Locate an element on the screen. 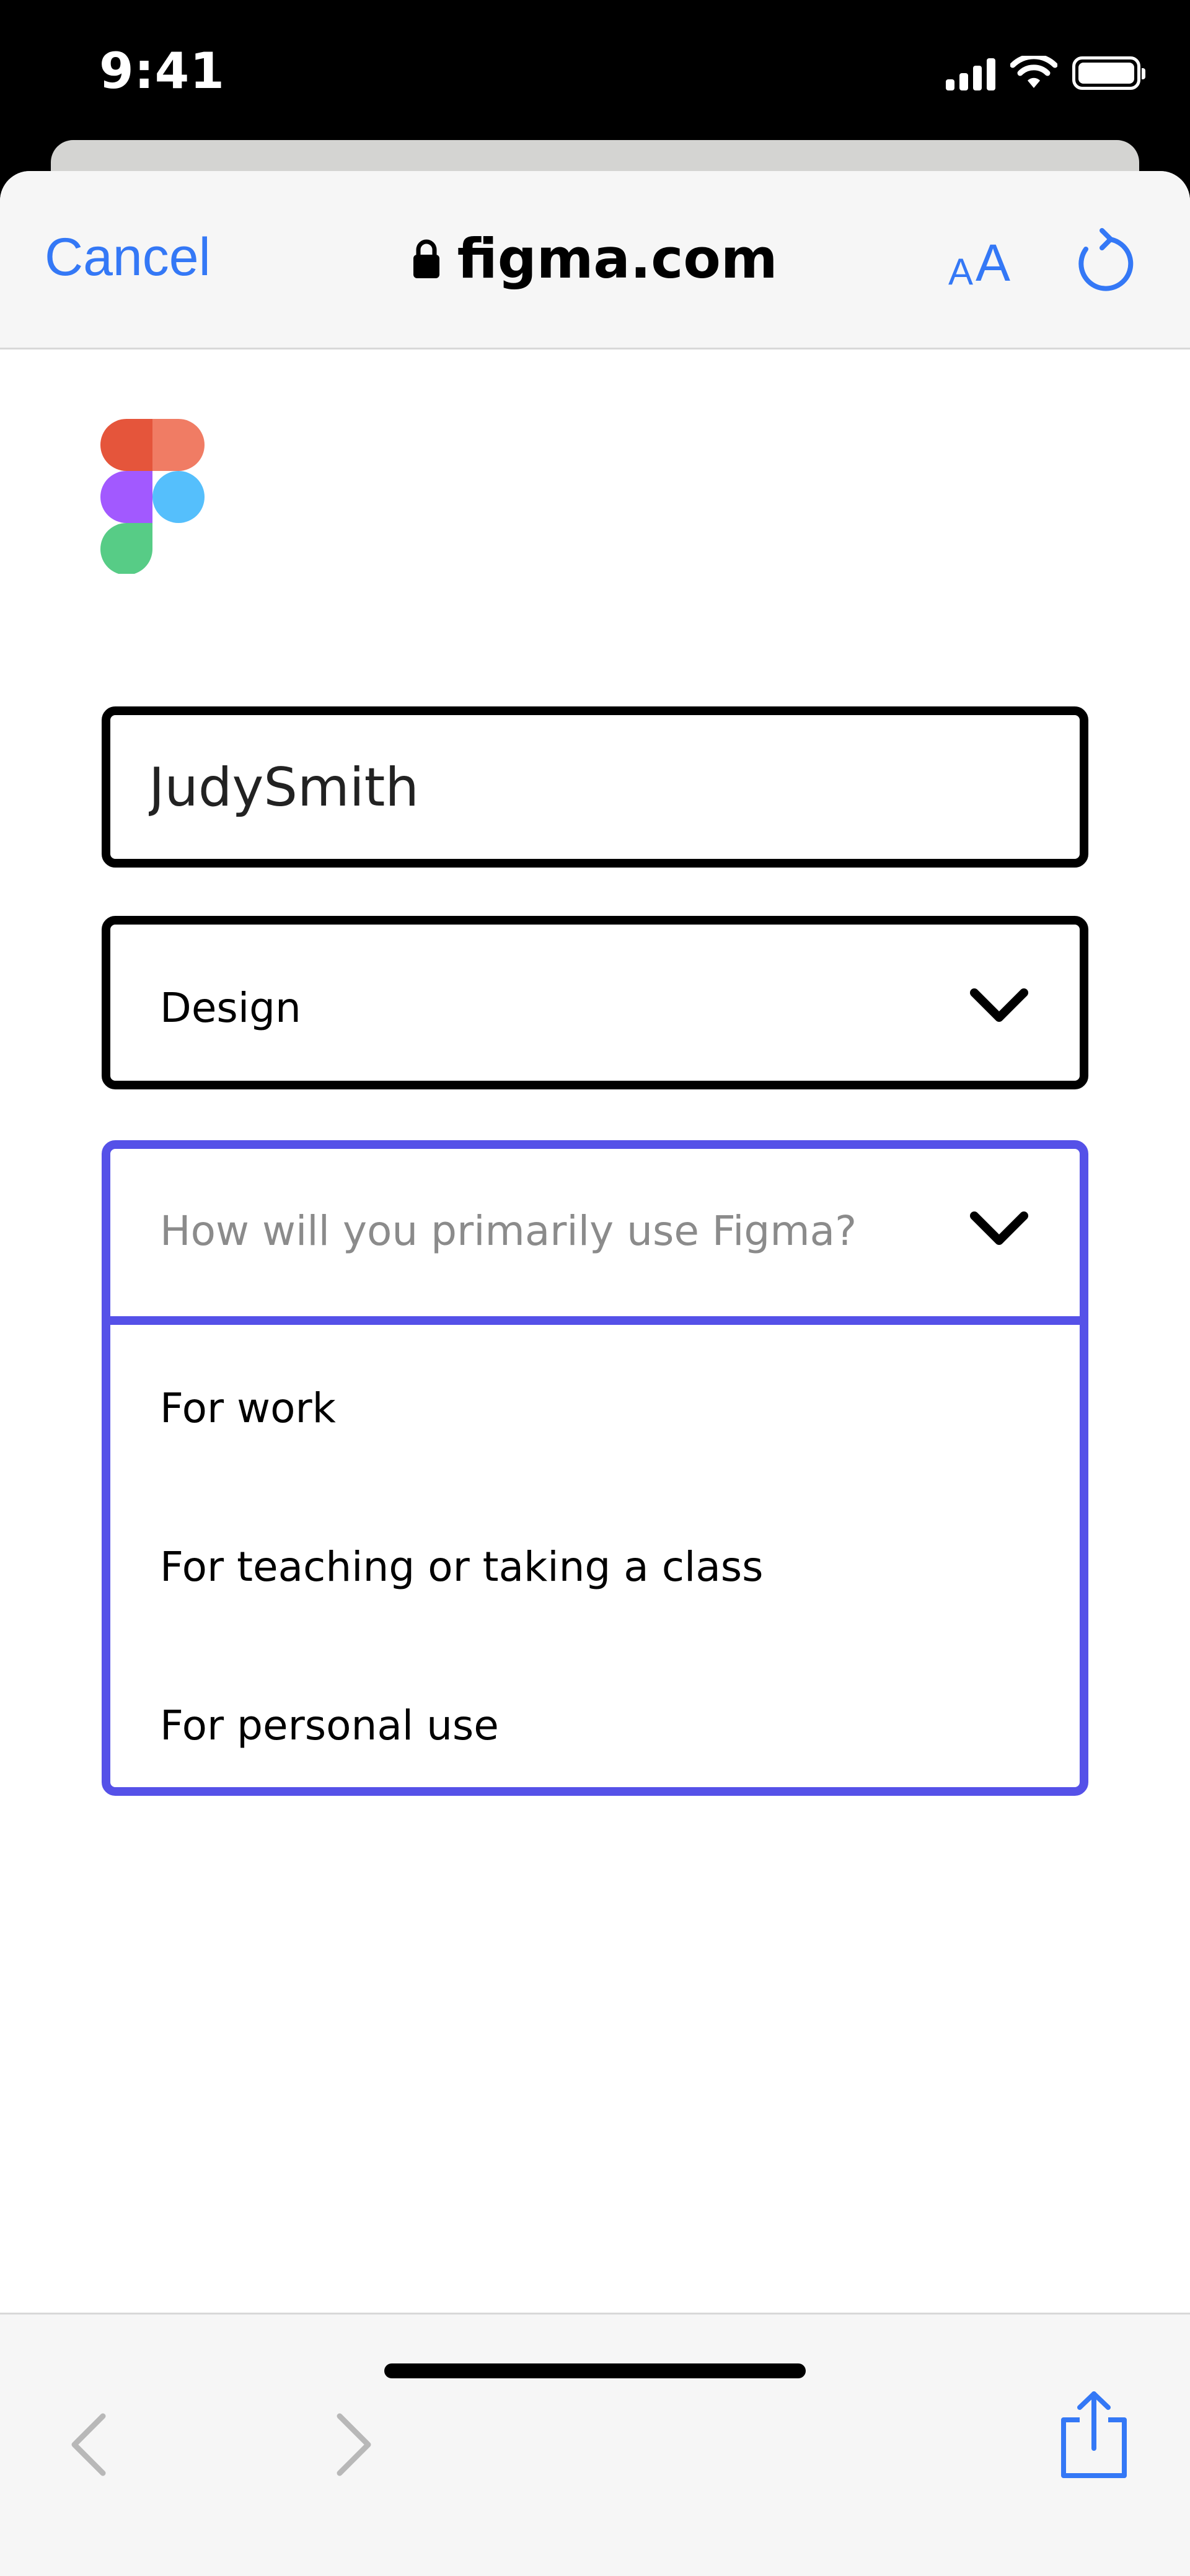 This screenshot has width=1190, height=2576. role-select: Design is located at coordinates (595, 1003).